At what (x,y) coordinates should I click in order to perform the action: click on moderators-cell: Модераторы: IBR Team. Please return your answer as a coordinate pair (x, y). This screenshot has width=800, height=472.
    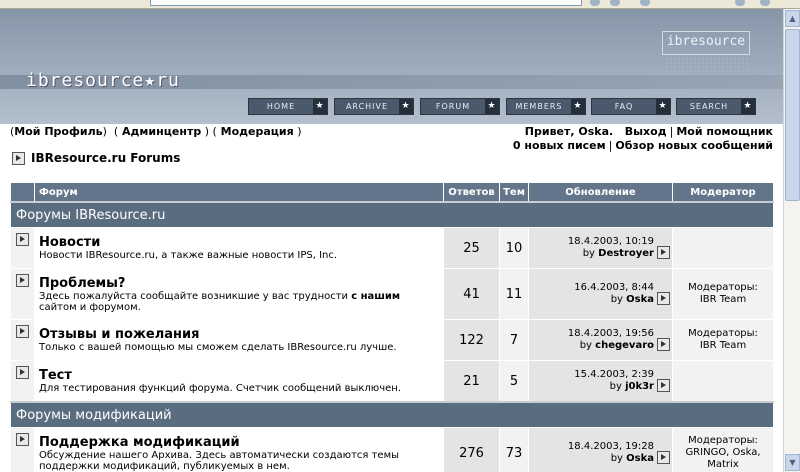
    Looking at the image, I should click on (723, 340).